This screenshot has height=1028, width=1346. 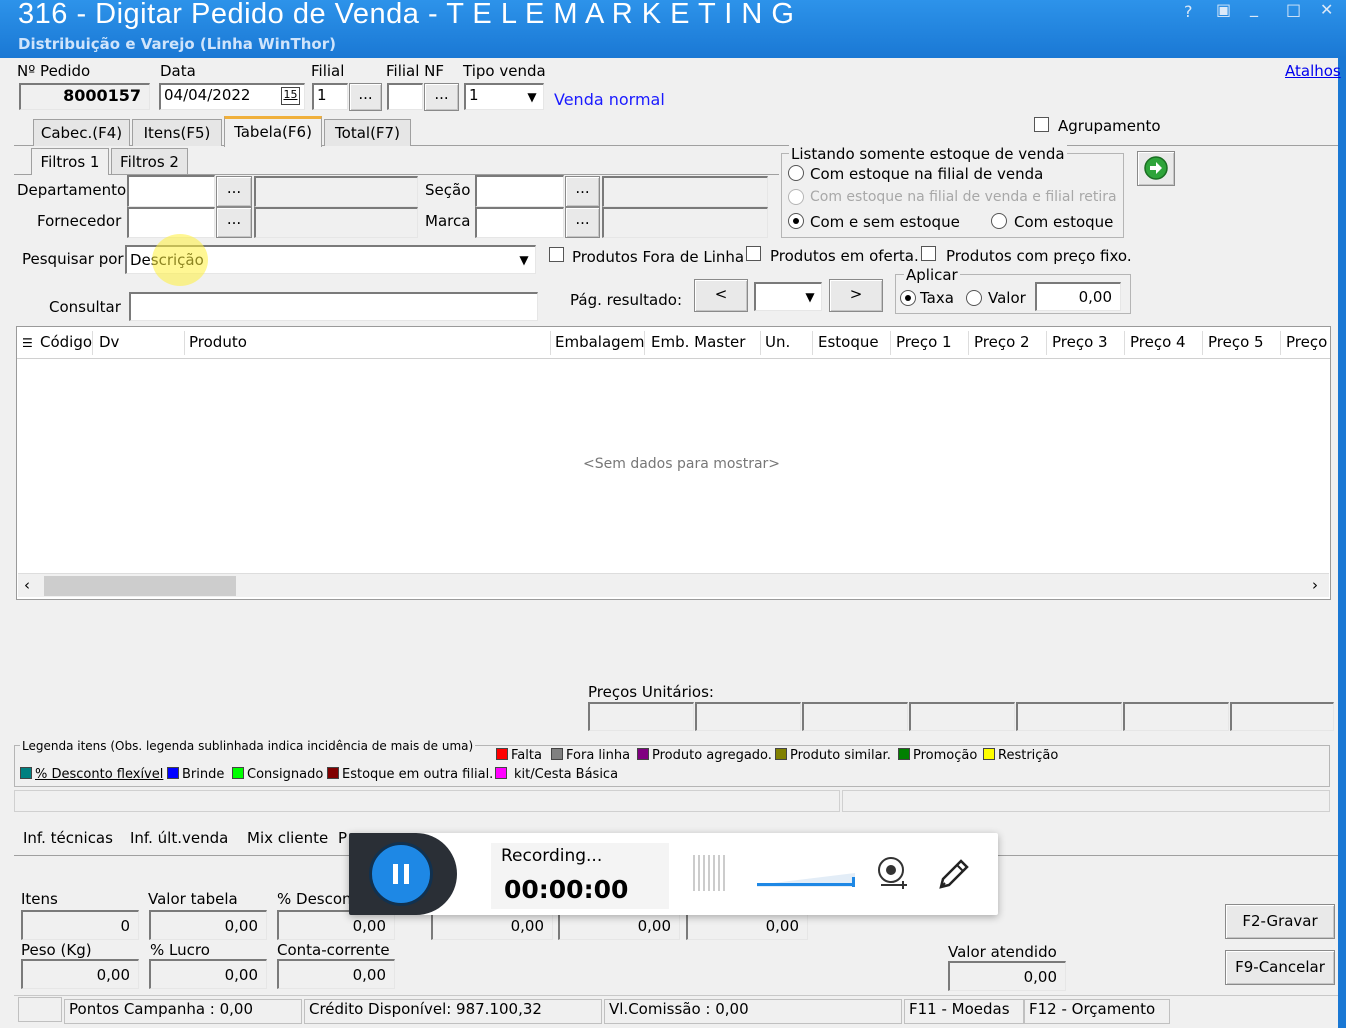 I want to click on preco-fixo-checkbox, so click(x=928, y=253).